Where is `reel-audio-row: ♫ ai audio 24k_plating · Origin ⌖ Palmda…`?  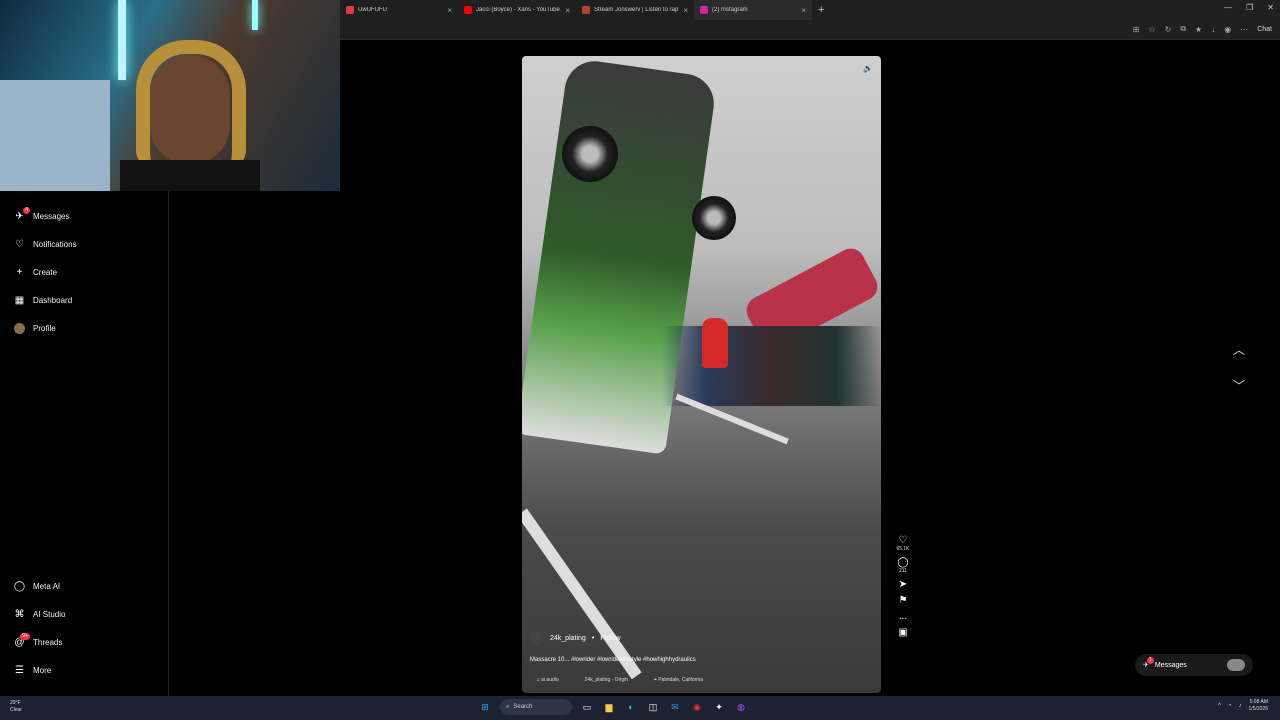
reel-audio-row: ♫ ai audio 24k_plating · Origin ⌖ Palmda… is located at coordinates (619, 680).